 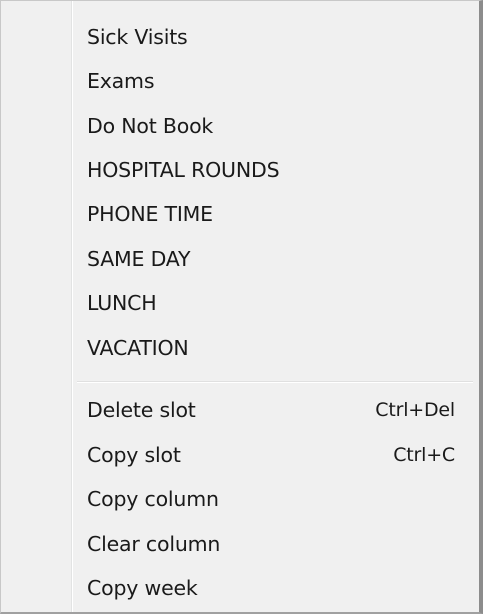 I want to click on menu-item-phone-time: PHONE TIME, so click(x=240, y=214).